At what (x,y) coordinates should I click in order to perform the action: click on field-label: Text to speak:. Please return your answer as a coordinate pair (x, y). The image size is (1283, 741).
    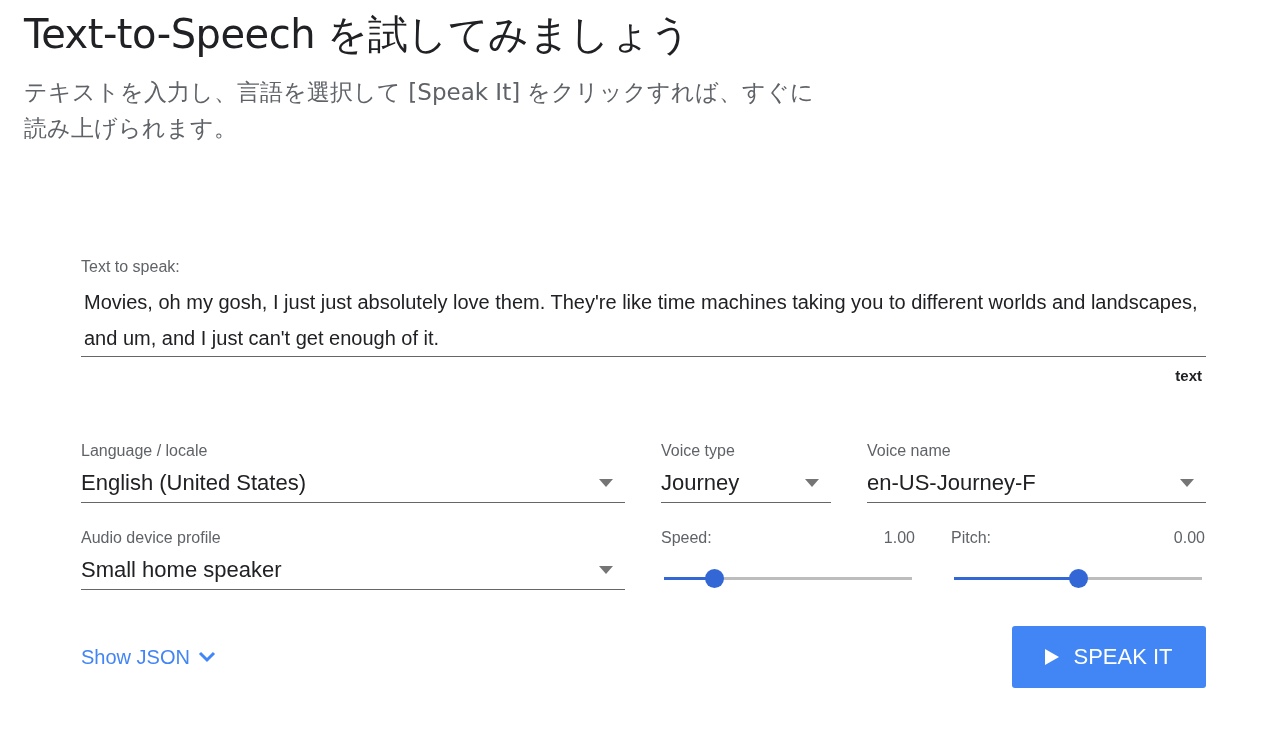
    Looking at the image, I should click on (131, 267).